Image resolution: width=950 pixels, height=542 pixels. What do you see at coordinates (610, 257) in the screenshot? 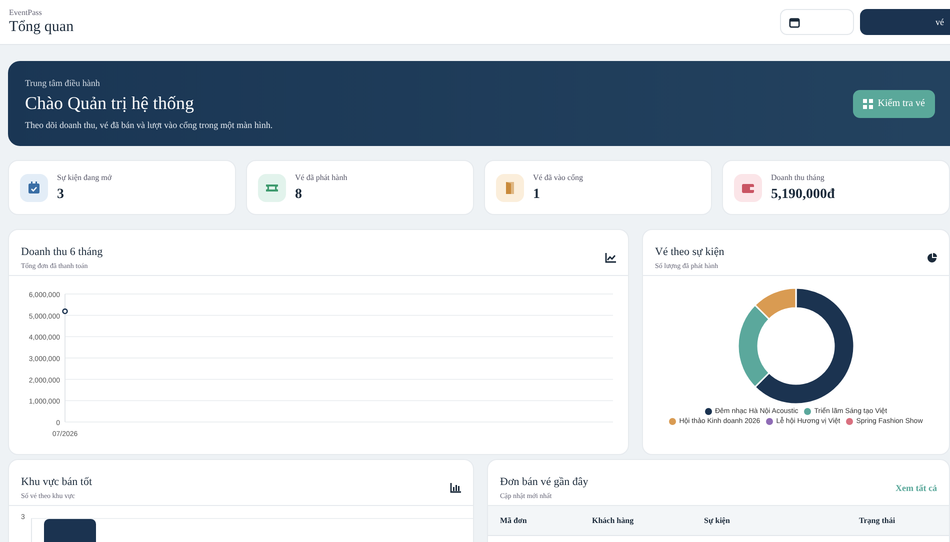
I see `line-chart-icon` at bounding box center [610, 257].